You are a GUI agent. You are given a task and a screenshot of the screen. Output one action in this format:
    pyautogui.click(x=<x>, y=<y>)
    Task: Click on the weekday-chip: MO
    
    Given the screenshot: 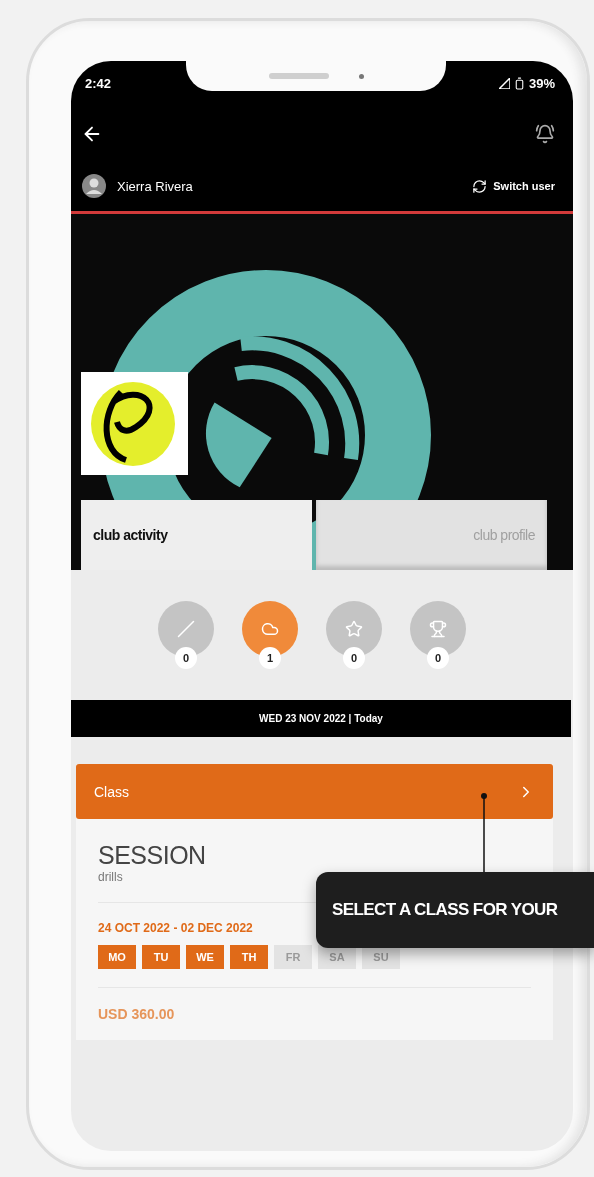 What is the action you would take?
    pyautogui.click(x=117, y=957)
    